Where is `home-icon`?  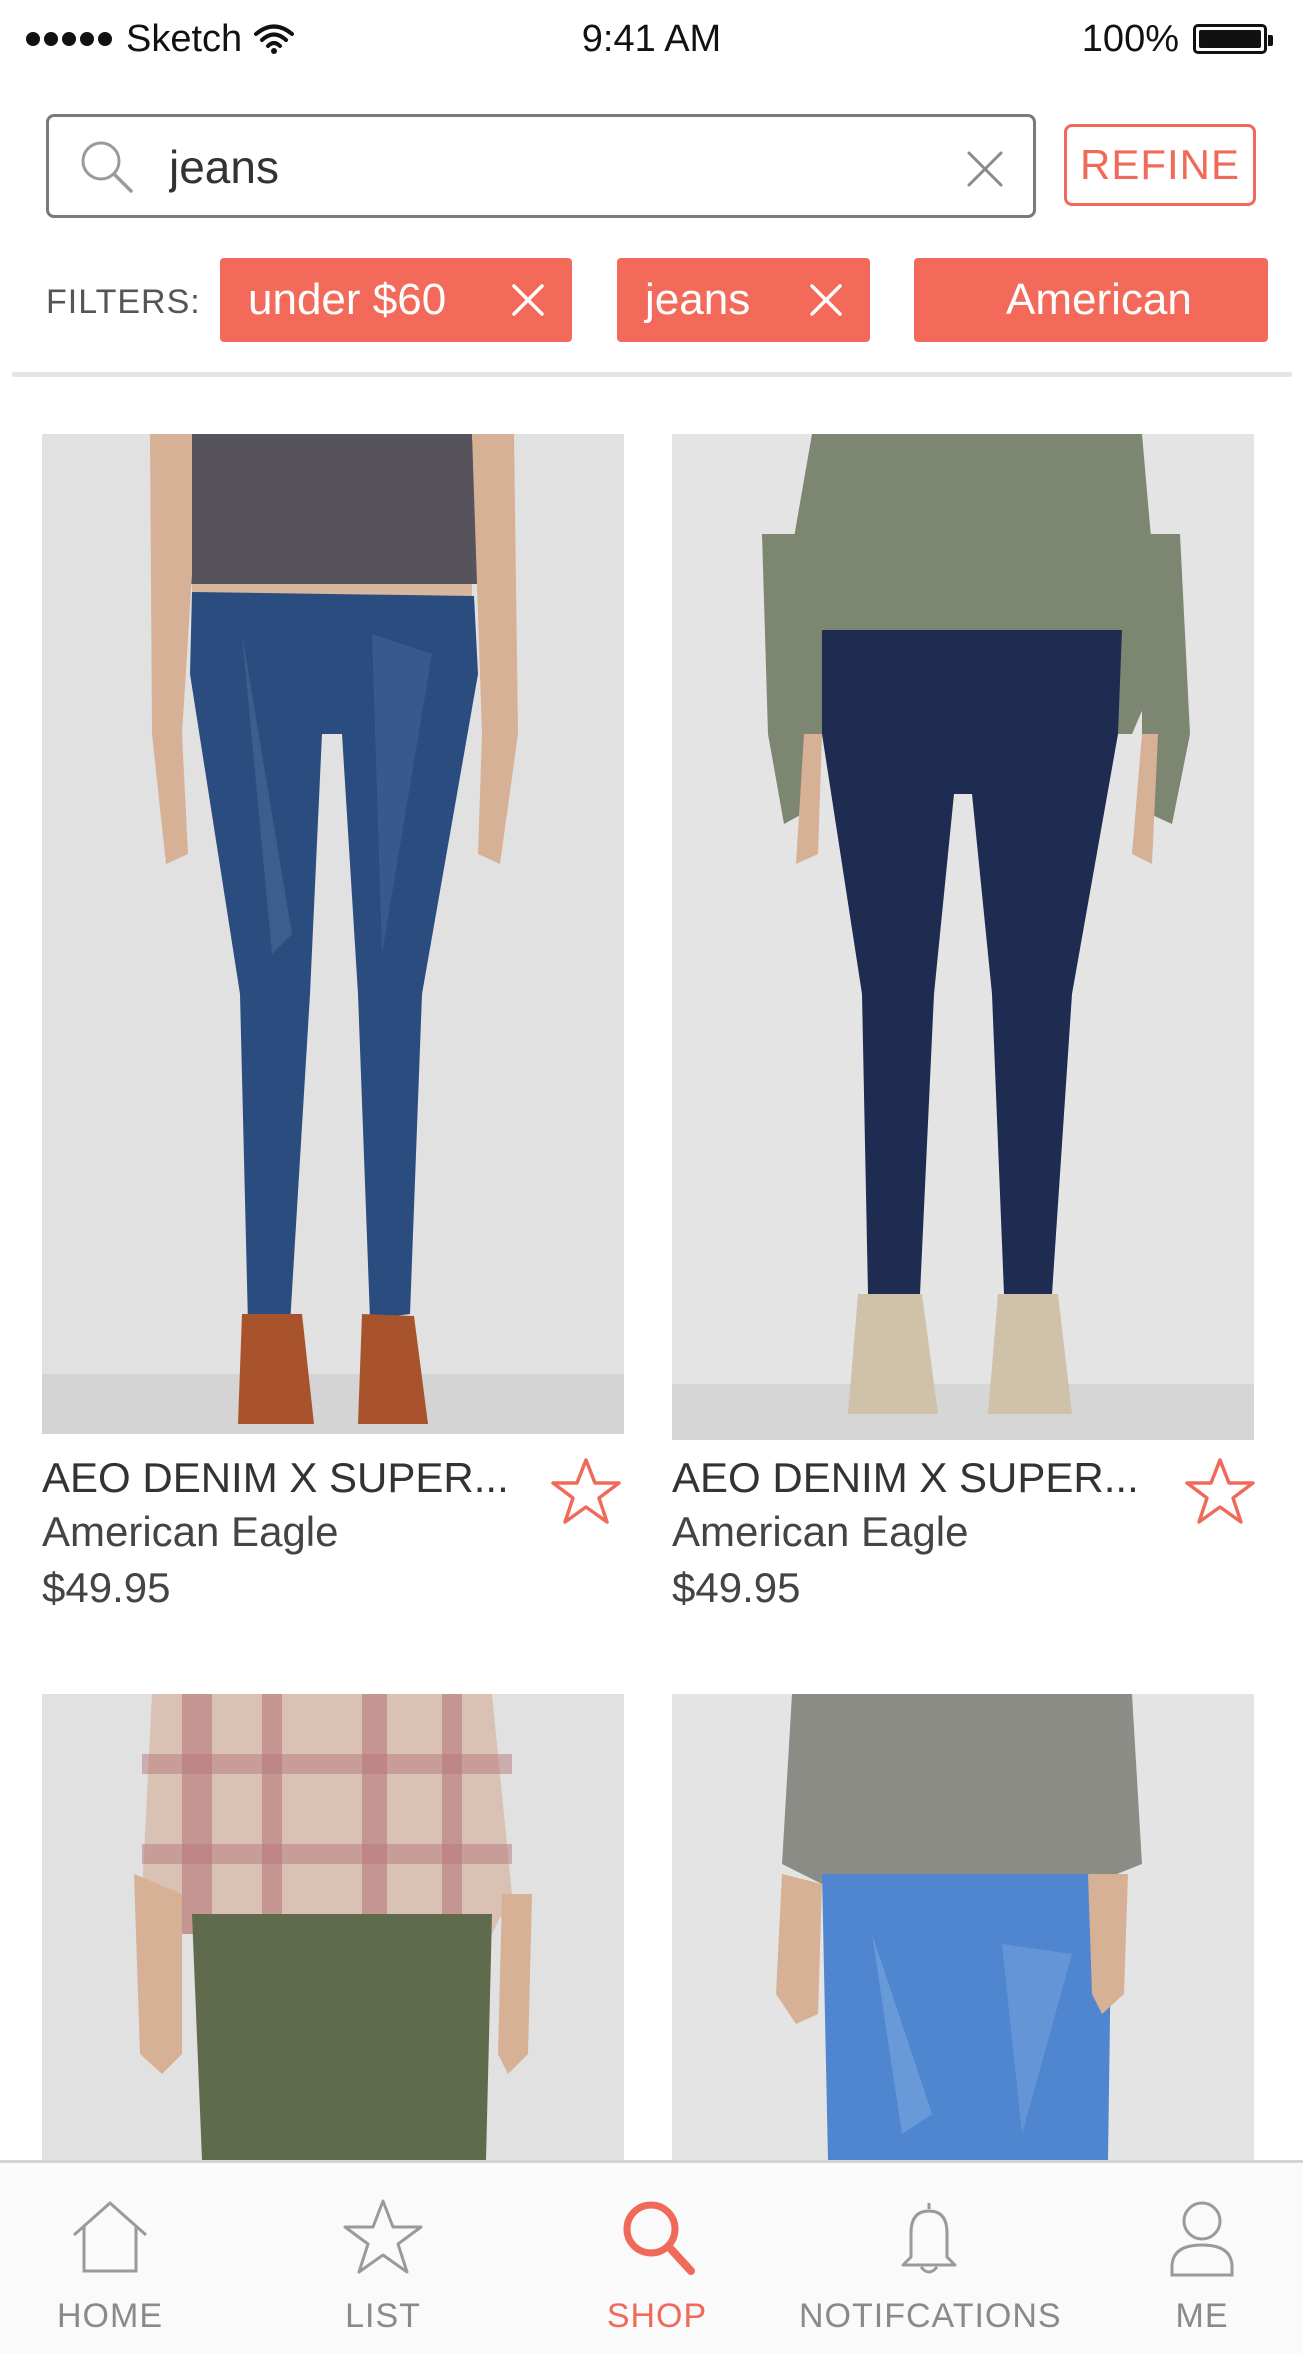 home-icon is located at coordinates (110, 2237).